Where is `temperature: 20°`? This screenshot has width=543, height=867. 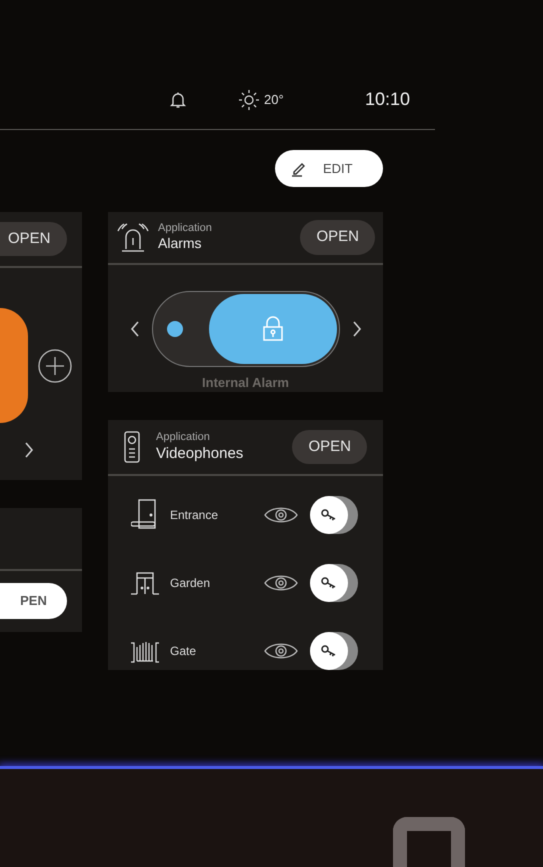
temperature: 20° is located at coordinates (274, 99).